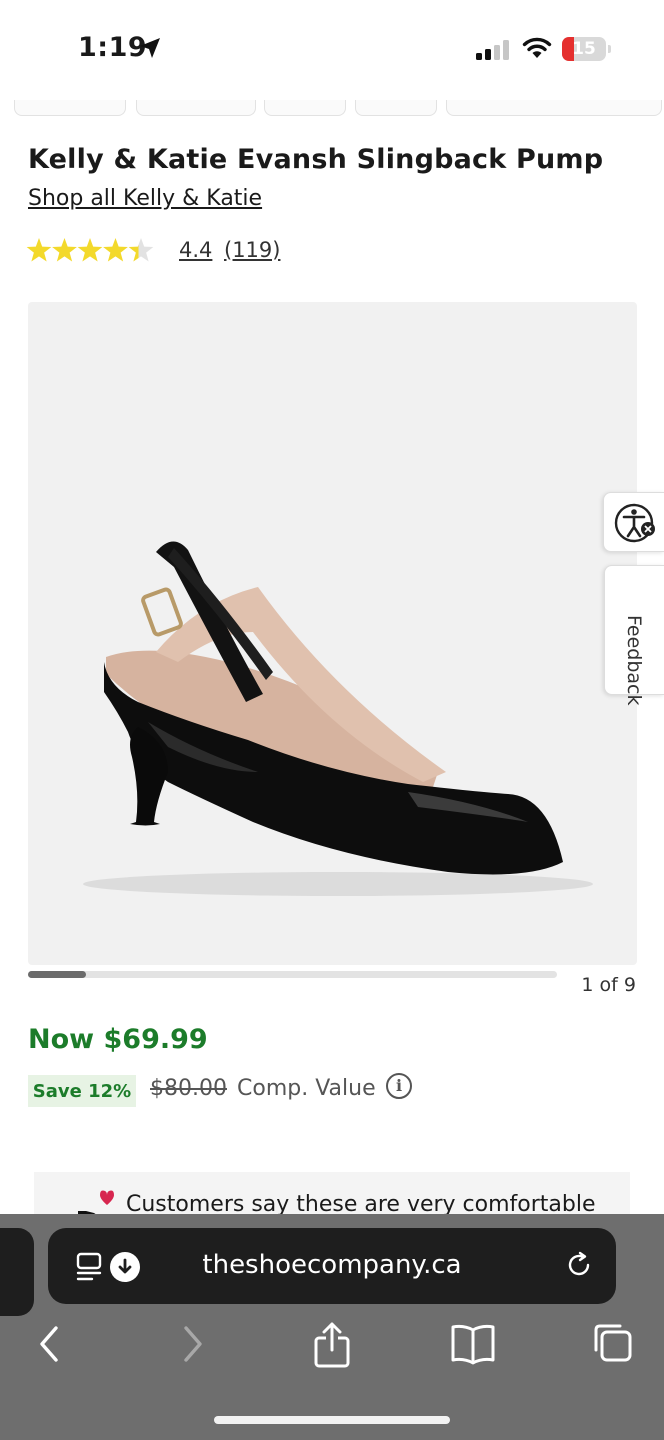  Describe the element at coordinates (316, 159) in the screenshot. I see `product-title: Kelly & Katie Evansh Slingback Pump` at that location.